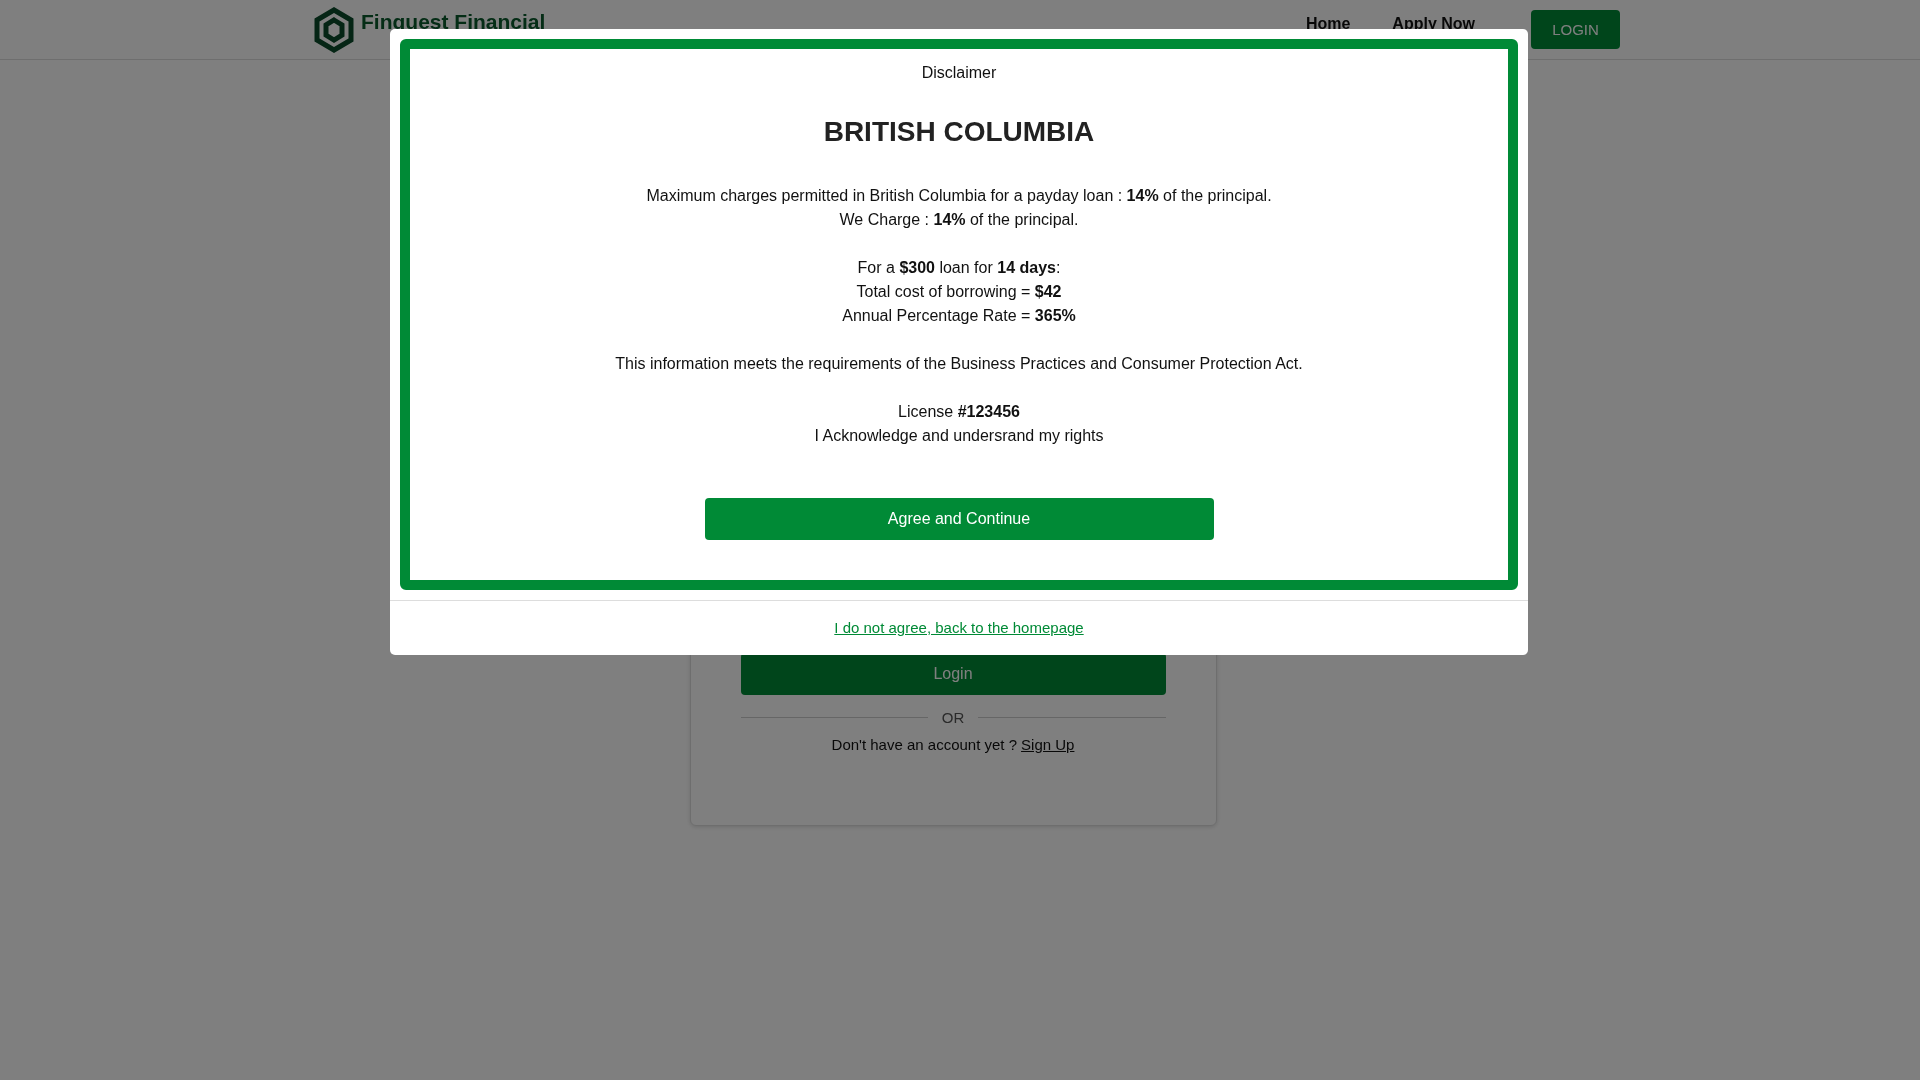  I want to click on disclaimer-text: For a $300 loan for 14 days:, so click(959, 268).